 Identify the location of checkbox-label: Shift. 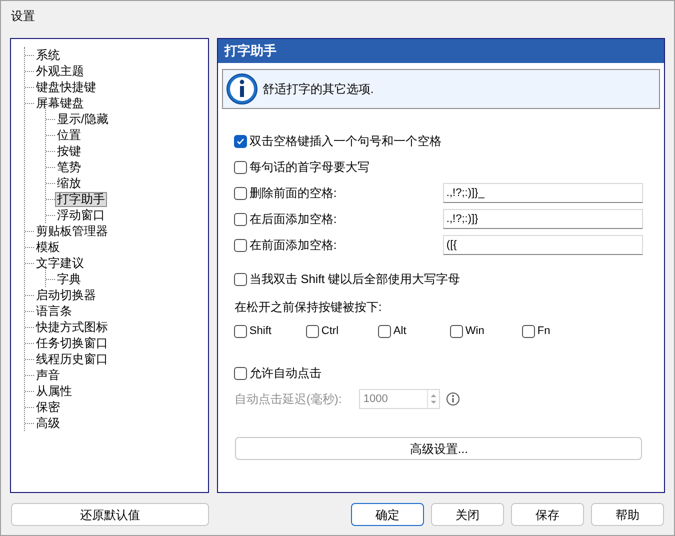
(260, 331).